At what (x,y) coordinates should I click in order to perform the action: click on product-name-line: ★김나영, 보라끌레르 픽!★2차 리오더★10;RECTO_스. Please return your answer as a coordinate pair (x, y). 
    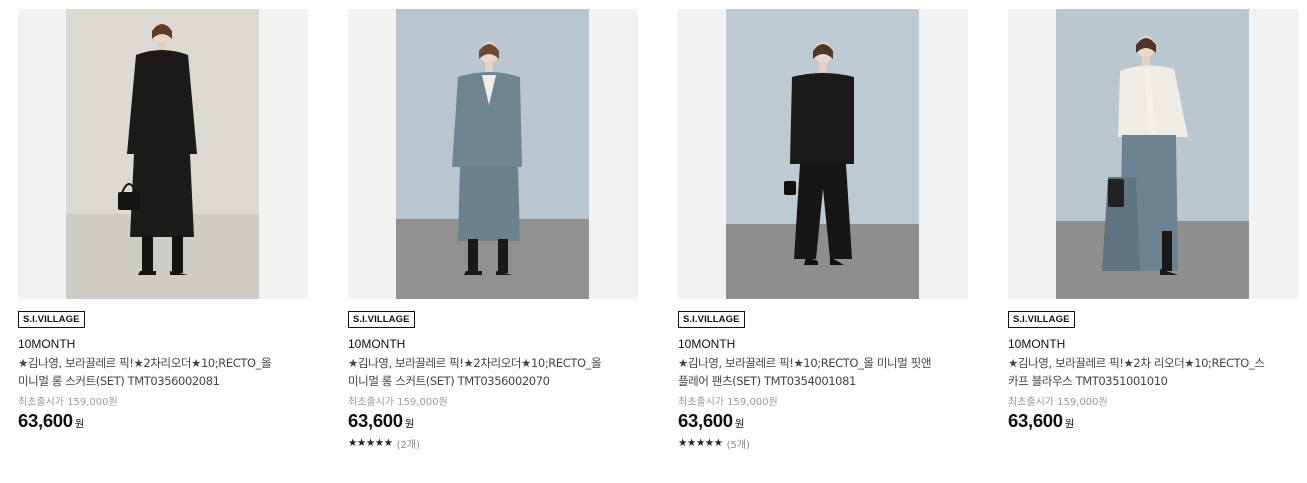
    Looking at the image, I should click on (1136, 363).